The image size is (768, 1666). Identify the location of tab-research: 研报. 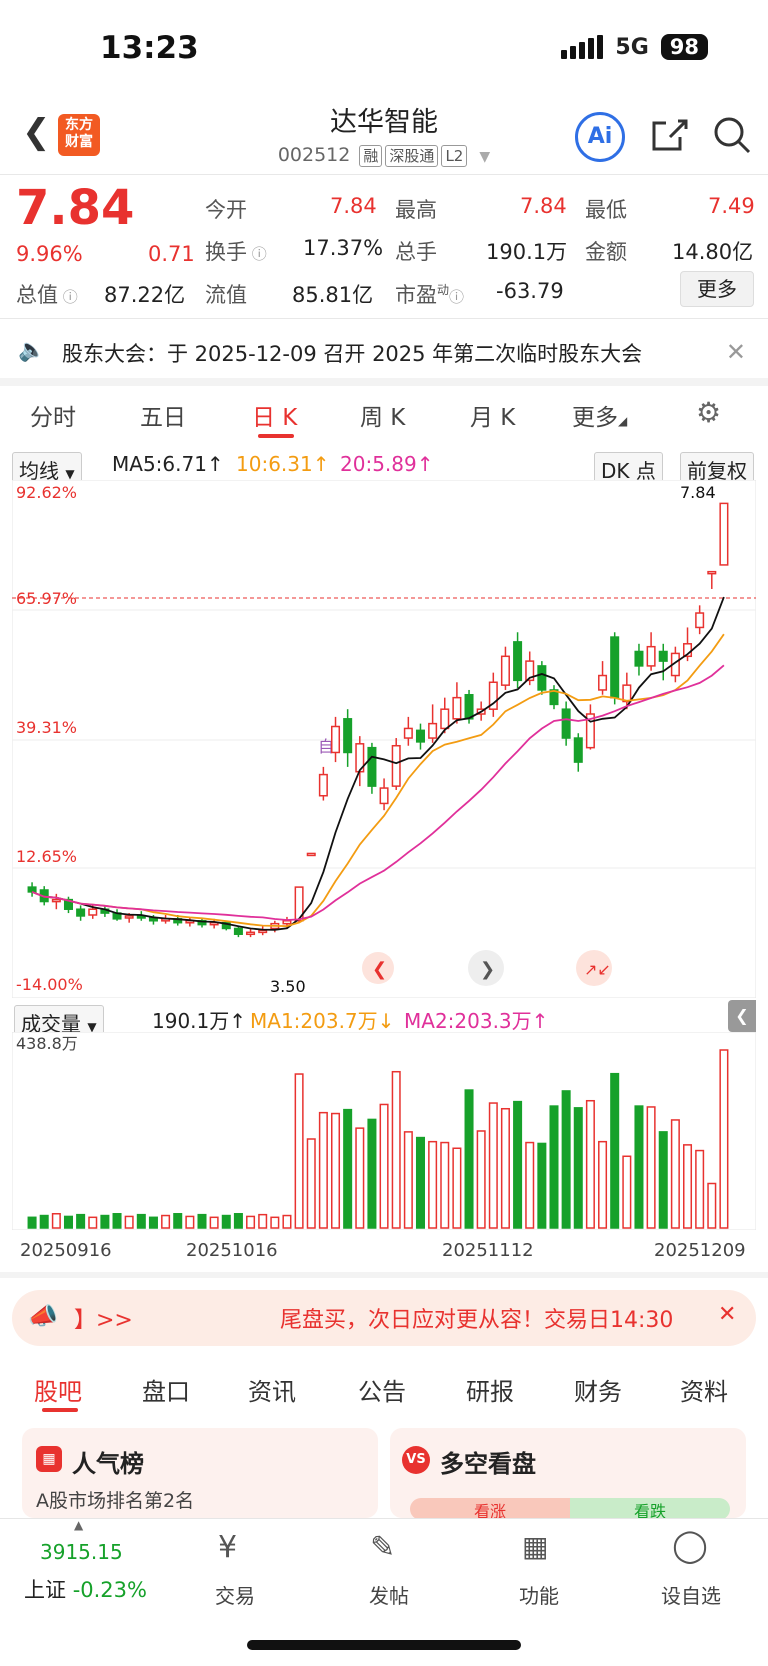
(490, 1389).